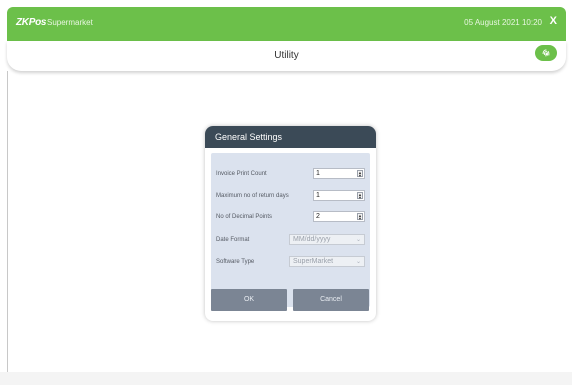 The height and width of the screenshot is (385, 572). I want to click on decimal-points-value: 2, so click(318, 216).